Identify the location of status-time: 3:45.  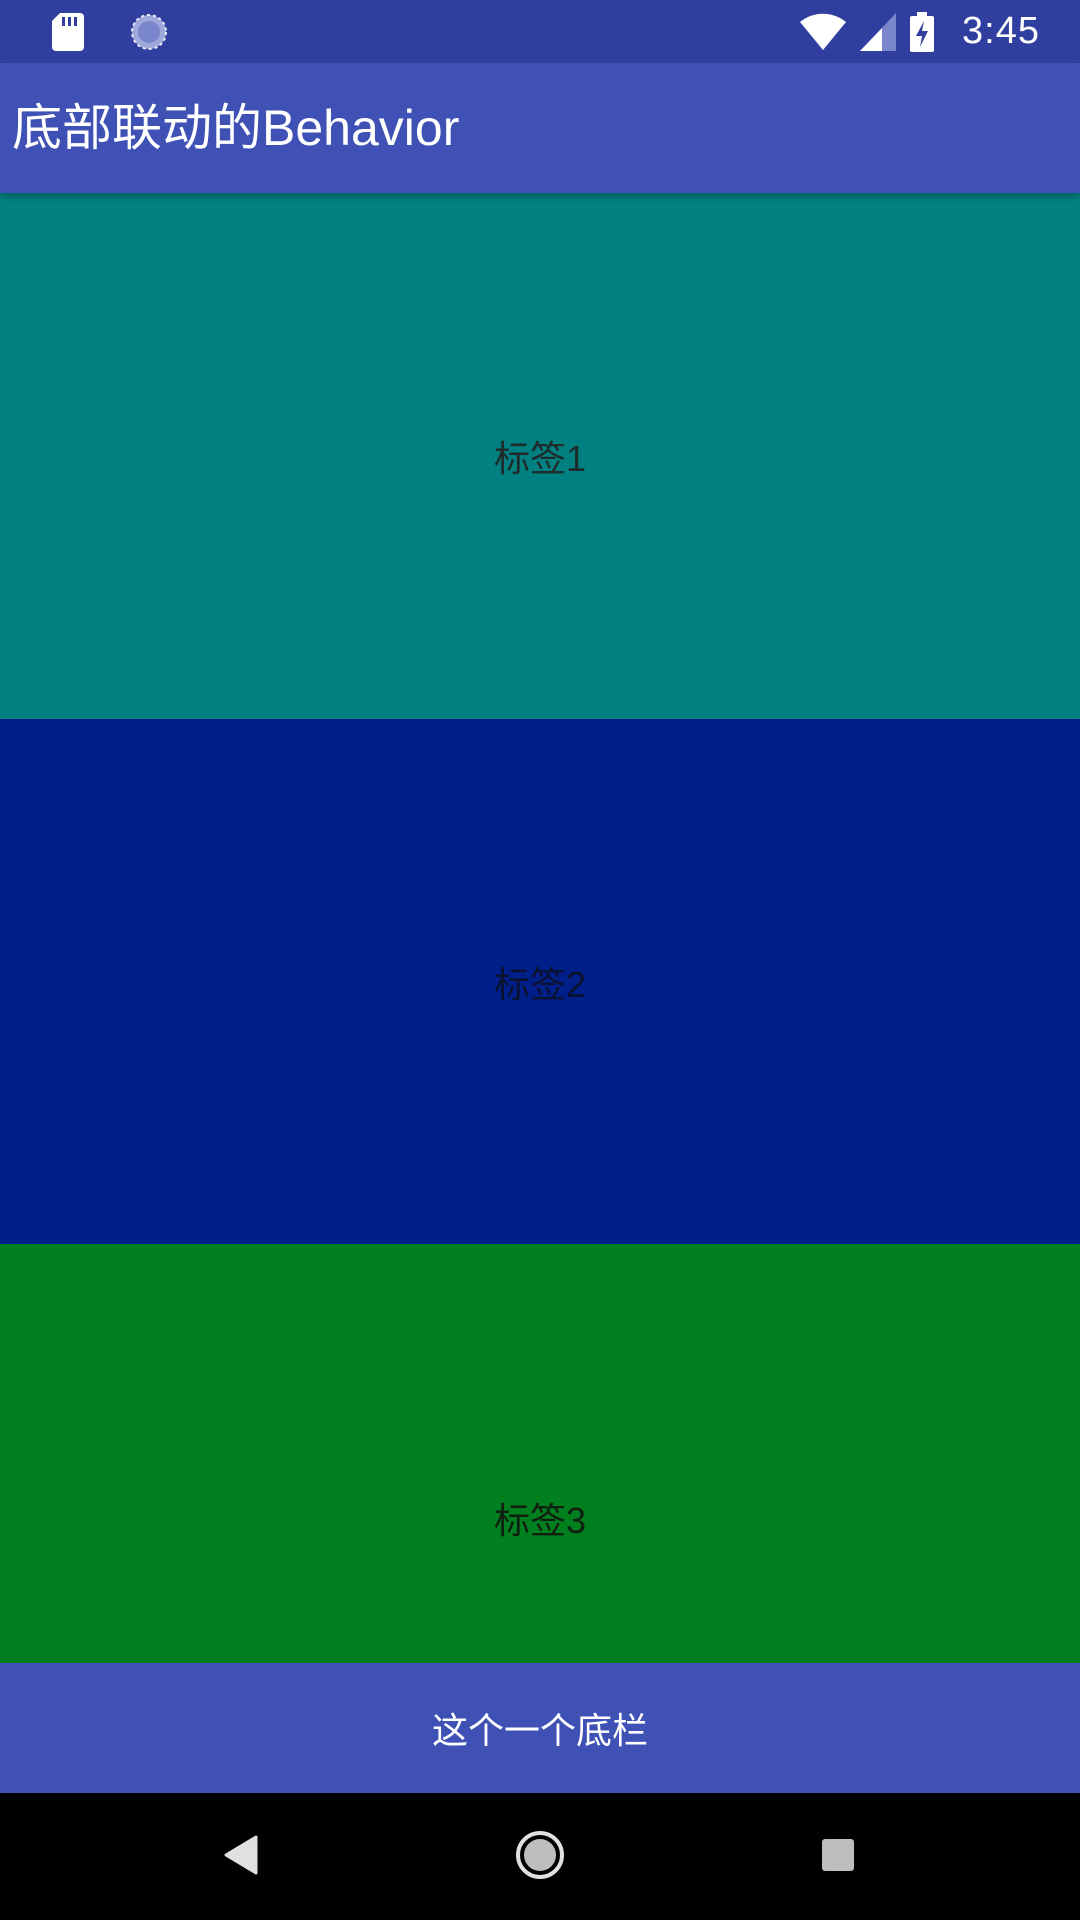
(1001, 31).